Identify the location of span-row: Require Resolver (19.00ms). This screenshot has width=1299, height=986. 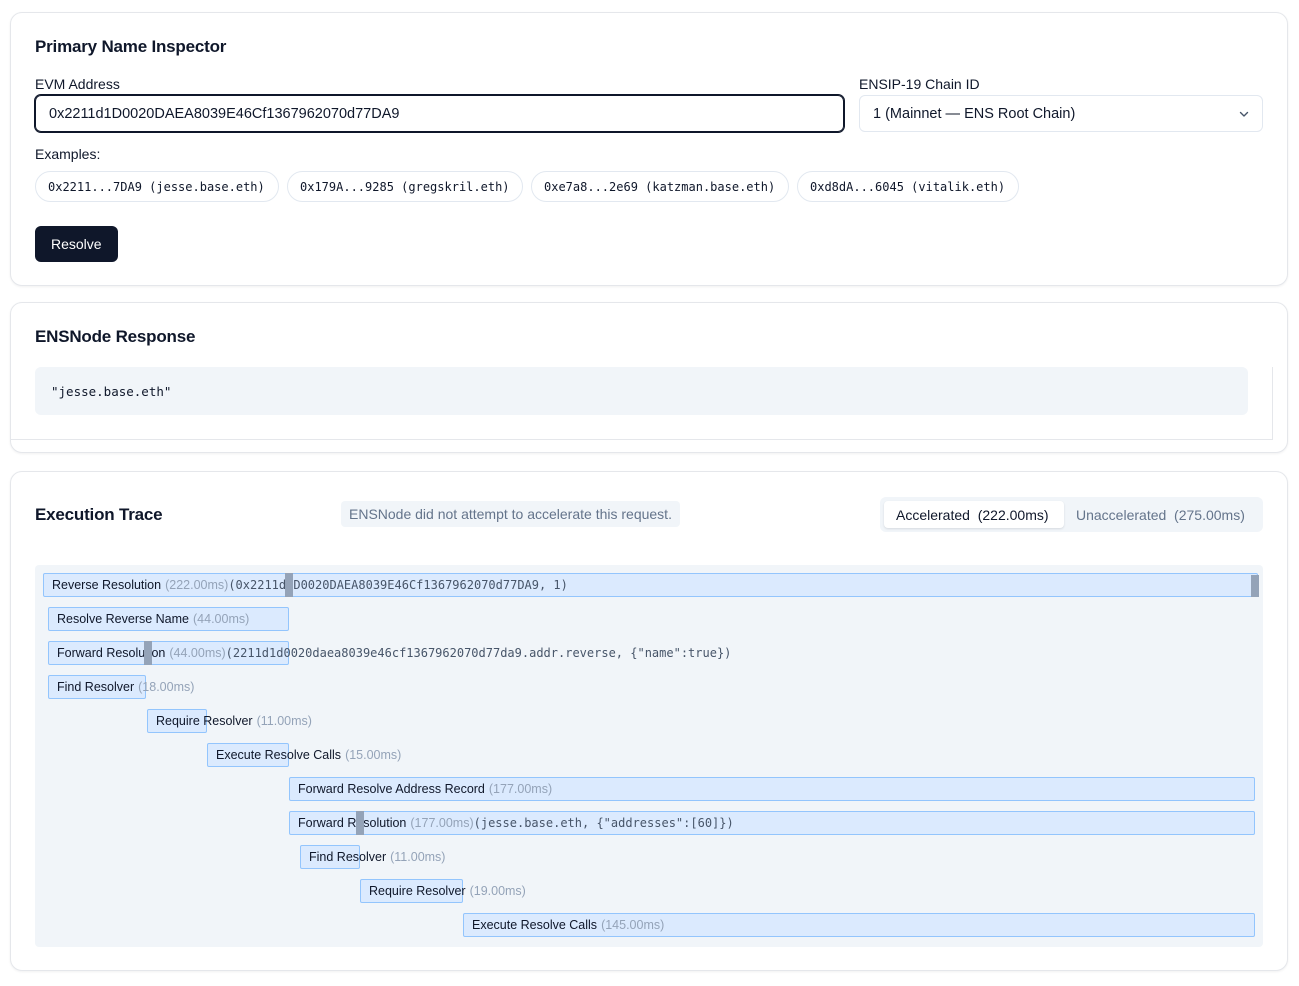
(443, 891).